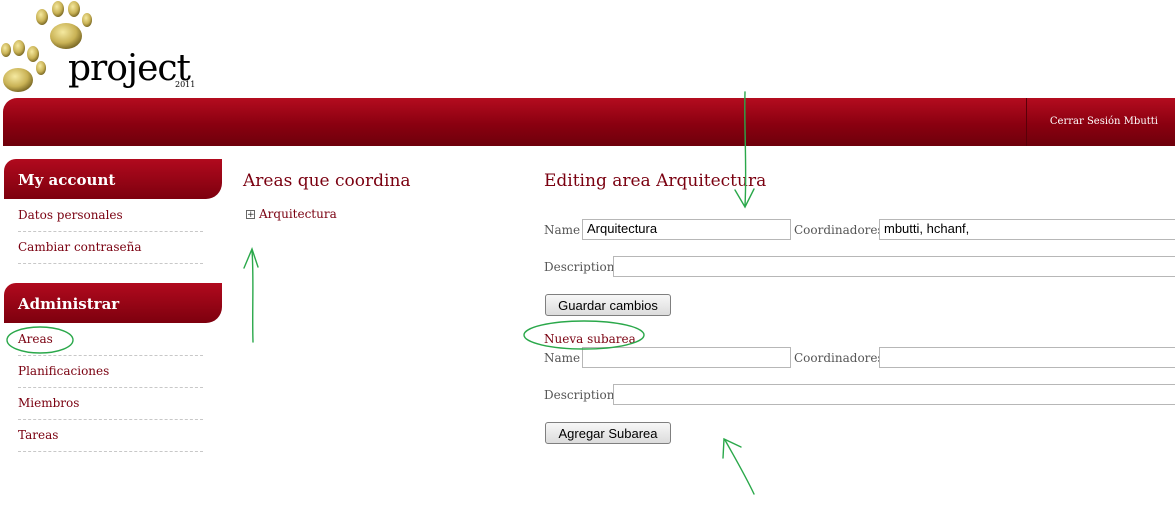 Image resolution: width=1175 pixels, height=519 pixels. Describe the element at coordinates (579, 395) in the screenshot. I see `subarea-description-label: Description` at that location.